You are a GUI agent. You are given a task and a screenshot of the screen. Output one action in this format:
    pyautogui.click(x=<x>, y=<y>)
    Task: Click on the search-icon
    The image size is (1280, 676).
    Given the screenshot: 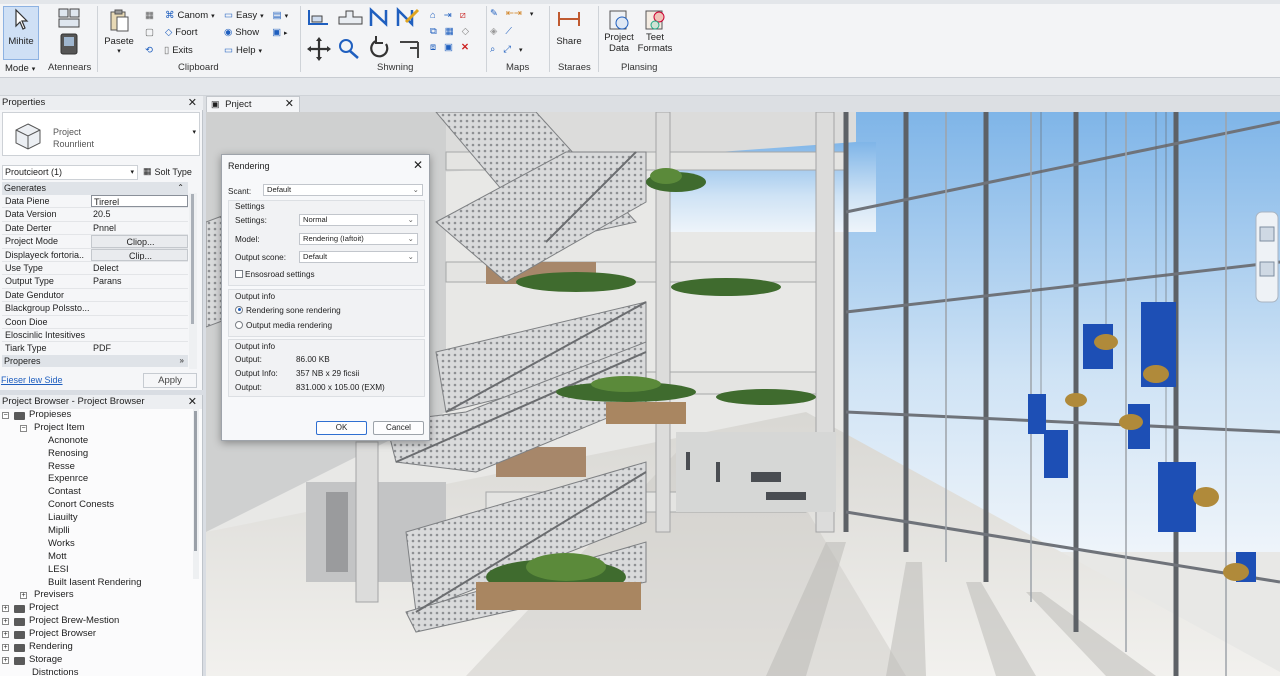 What is the action you would take?
    pyautogui.click(x=349, y=49)
    